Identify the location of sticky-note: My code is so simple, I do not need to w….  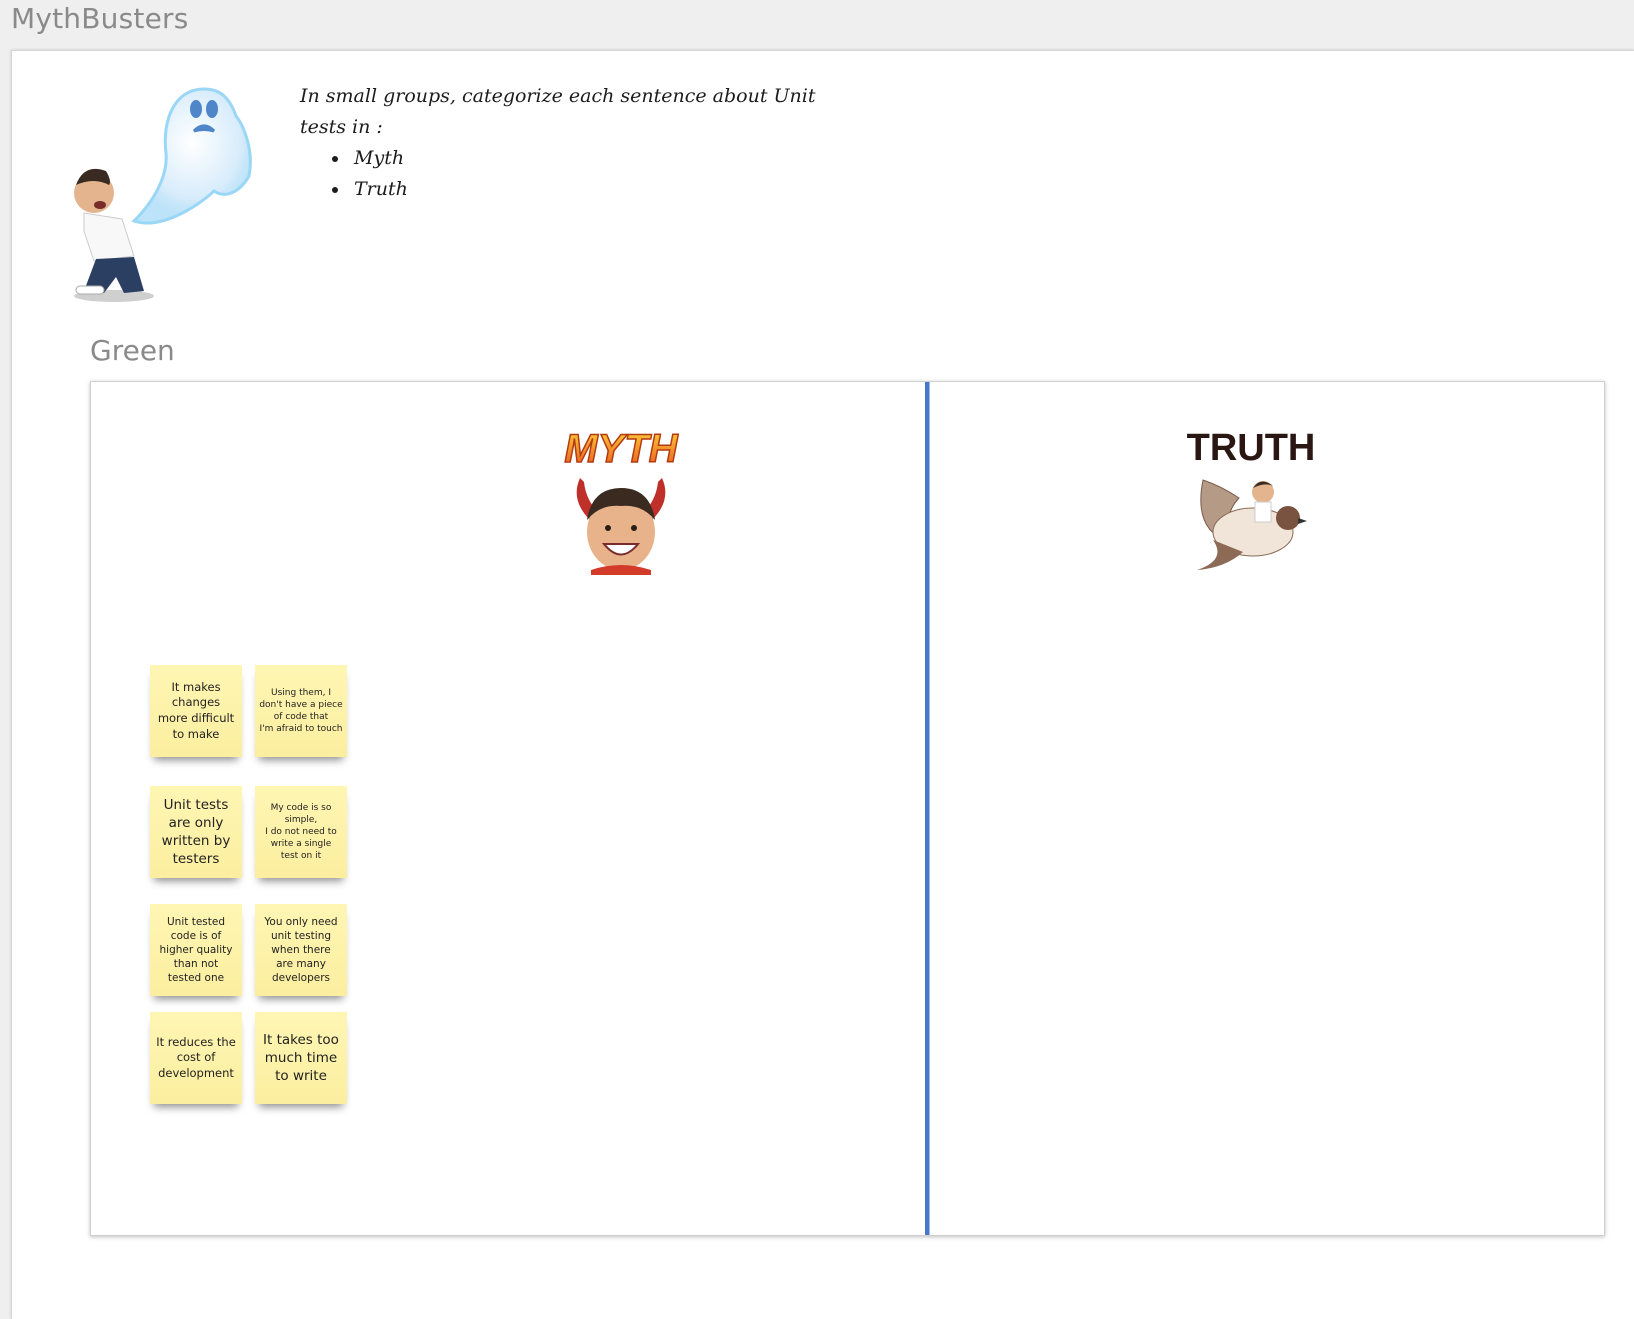
(301, 832).